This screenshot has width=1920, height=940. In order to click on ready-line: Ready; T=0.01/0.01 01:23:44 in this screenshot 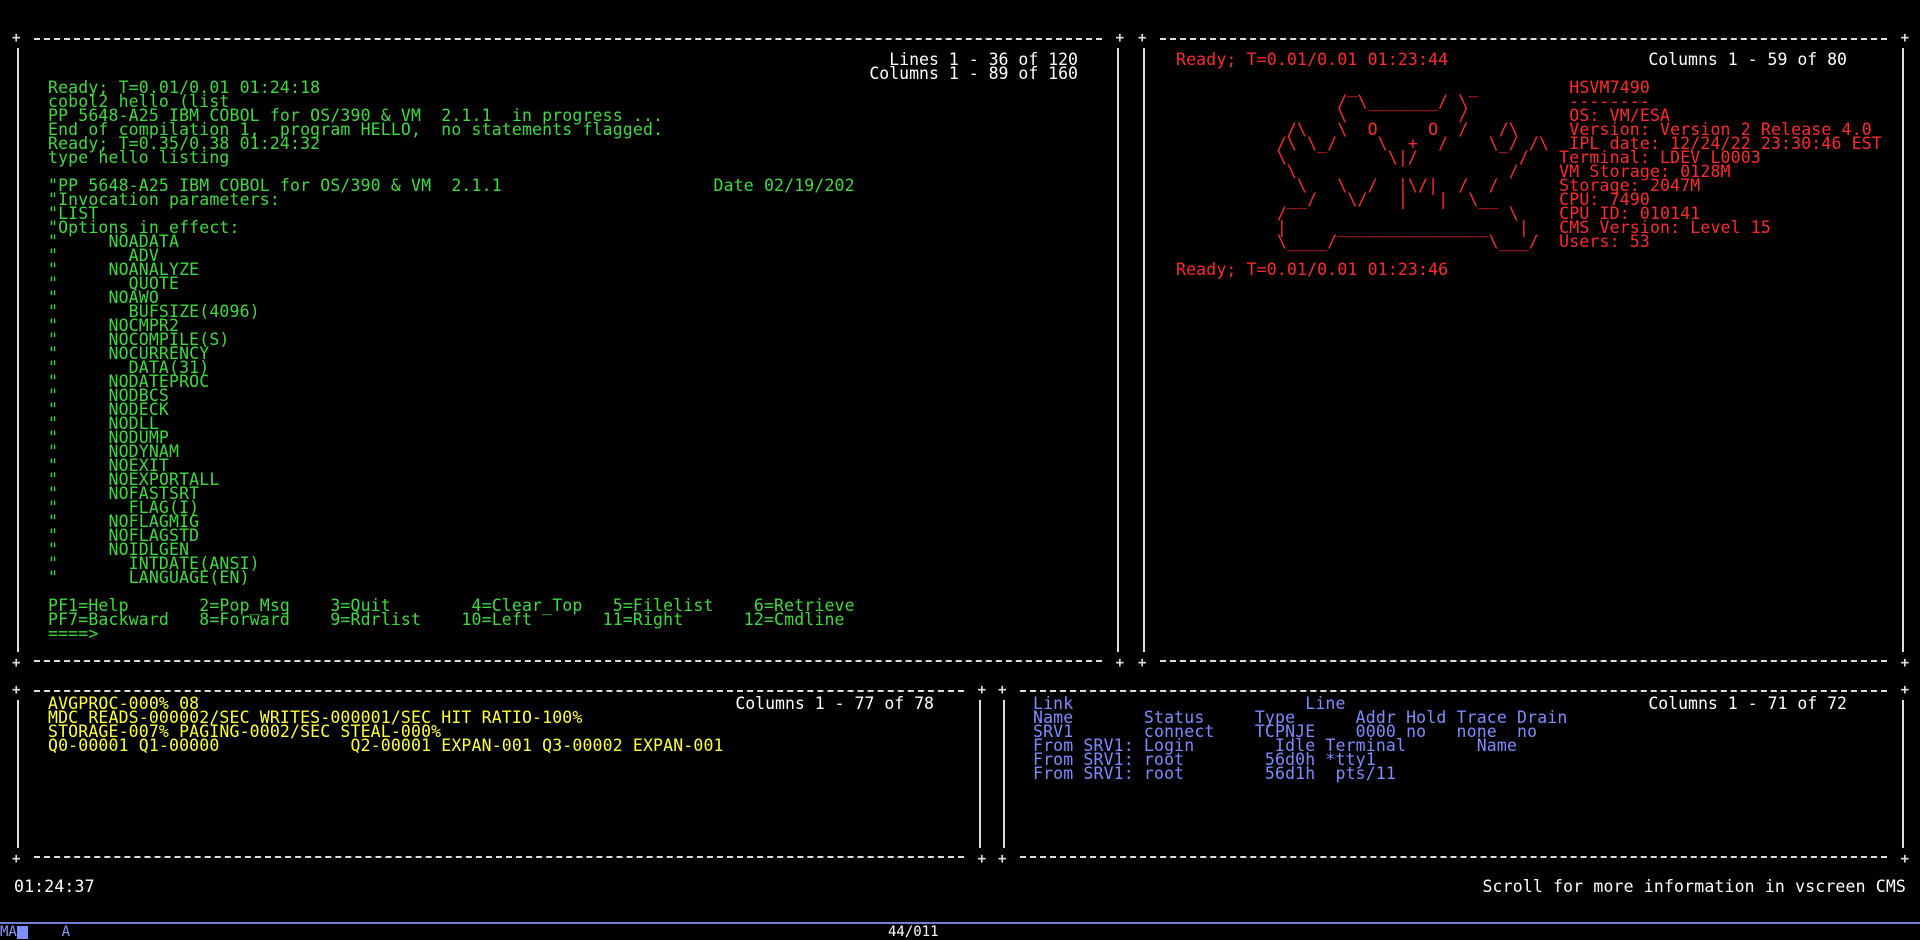, I will do `click(1312, 59)`.